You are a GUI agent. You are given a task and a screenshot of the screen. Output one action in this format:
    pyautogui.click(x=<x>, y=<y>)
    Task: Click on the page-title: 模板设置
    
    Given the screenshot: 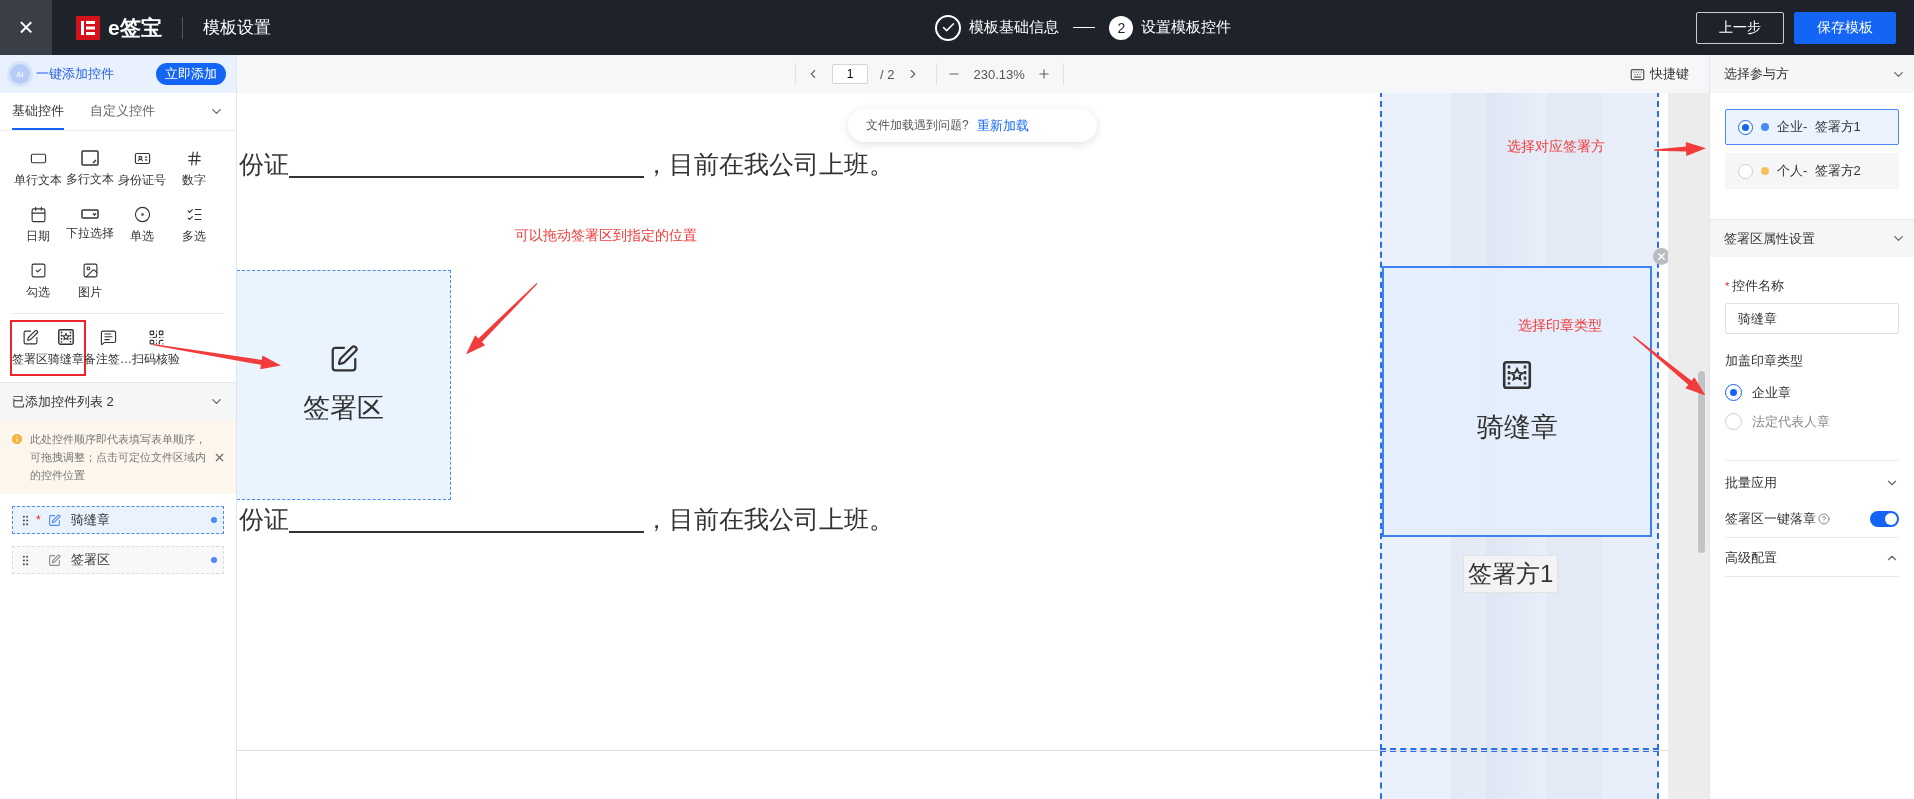 What is the action you would take?
    pyautogui.click(x=236, y=28)
    